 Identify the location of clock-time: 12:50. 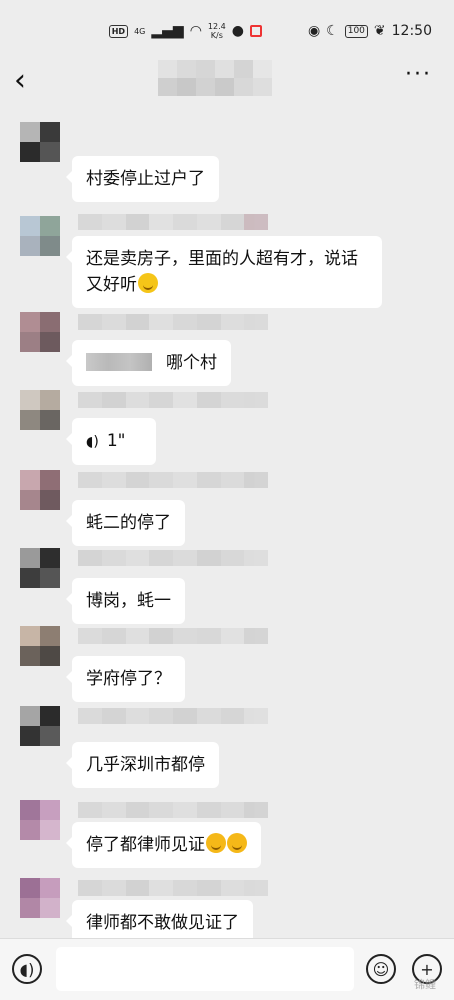
(411, 31).